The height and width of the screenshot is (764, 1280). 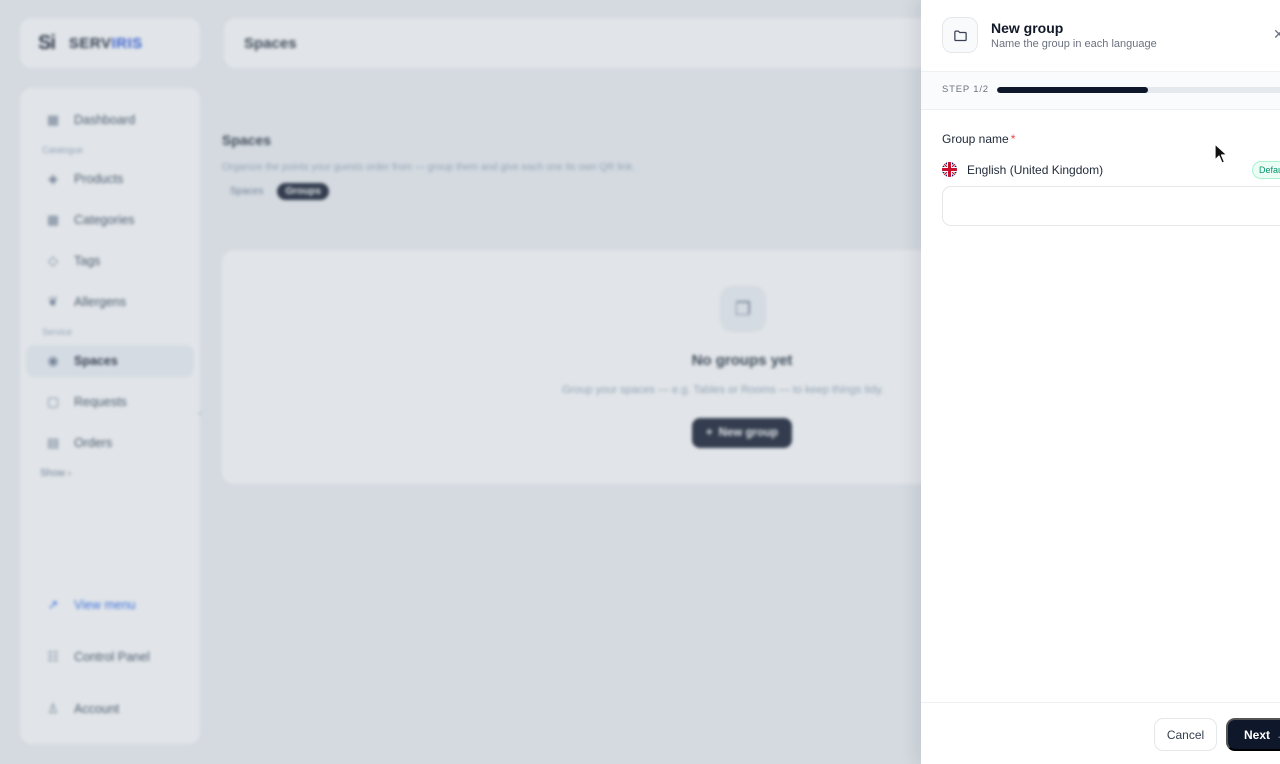 What do you see at coordinates (1074, 44) in the screenshot?
I see `drawer-subtitle: Name the group in each language` at bounding box center [1074, 44].